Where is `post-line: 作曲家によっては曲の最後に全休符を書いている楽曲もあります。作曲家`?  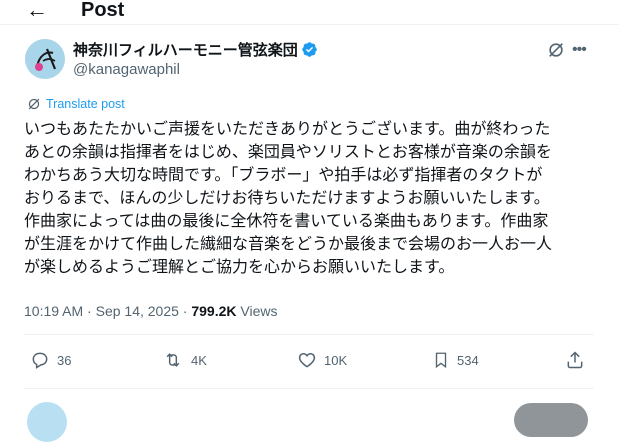
post-line: 作曲家によっては曲の最後に全休符を書いている楽曲もあります。作曲家 is located at coordinates (286, 221).